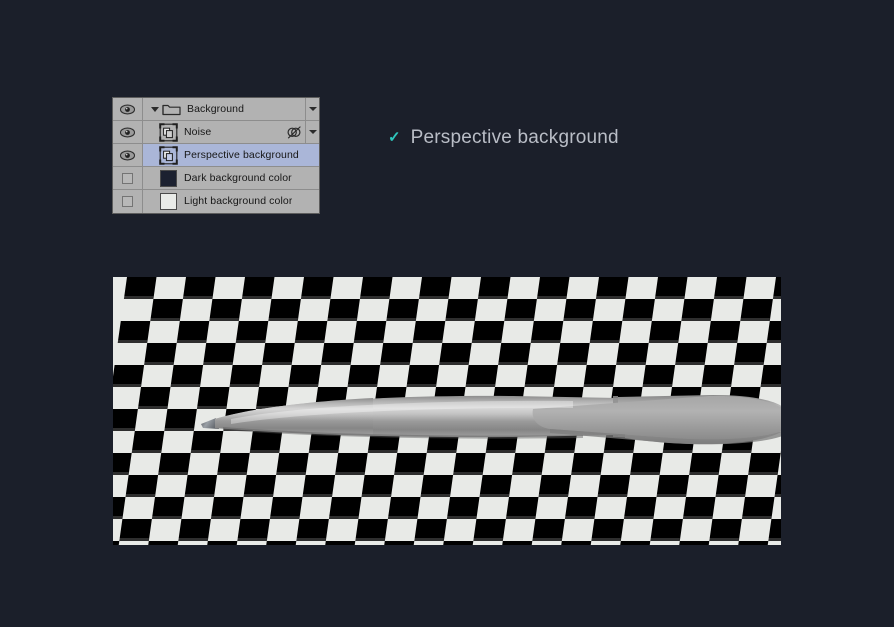 This screenshot has height=627, width=894. I want to click on layer-body: Dark background color, so click(231, 178).